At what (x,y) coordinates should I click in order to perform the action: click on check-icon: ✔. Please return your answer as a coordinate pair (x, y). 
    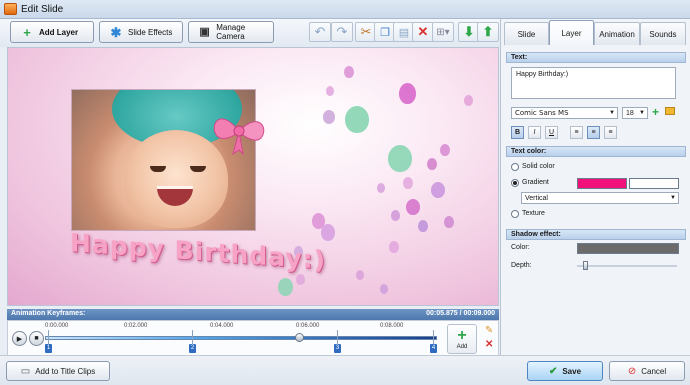
    Looking at the image, I should click on (553, 371).